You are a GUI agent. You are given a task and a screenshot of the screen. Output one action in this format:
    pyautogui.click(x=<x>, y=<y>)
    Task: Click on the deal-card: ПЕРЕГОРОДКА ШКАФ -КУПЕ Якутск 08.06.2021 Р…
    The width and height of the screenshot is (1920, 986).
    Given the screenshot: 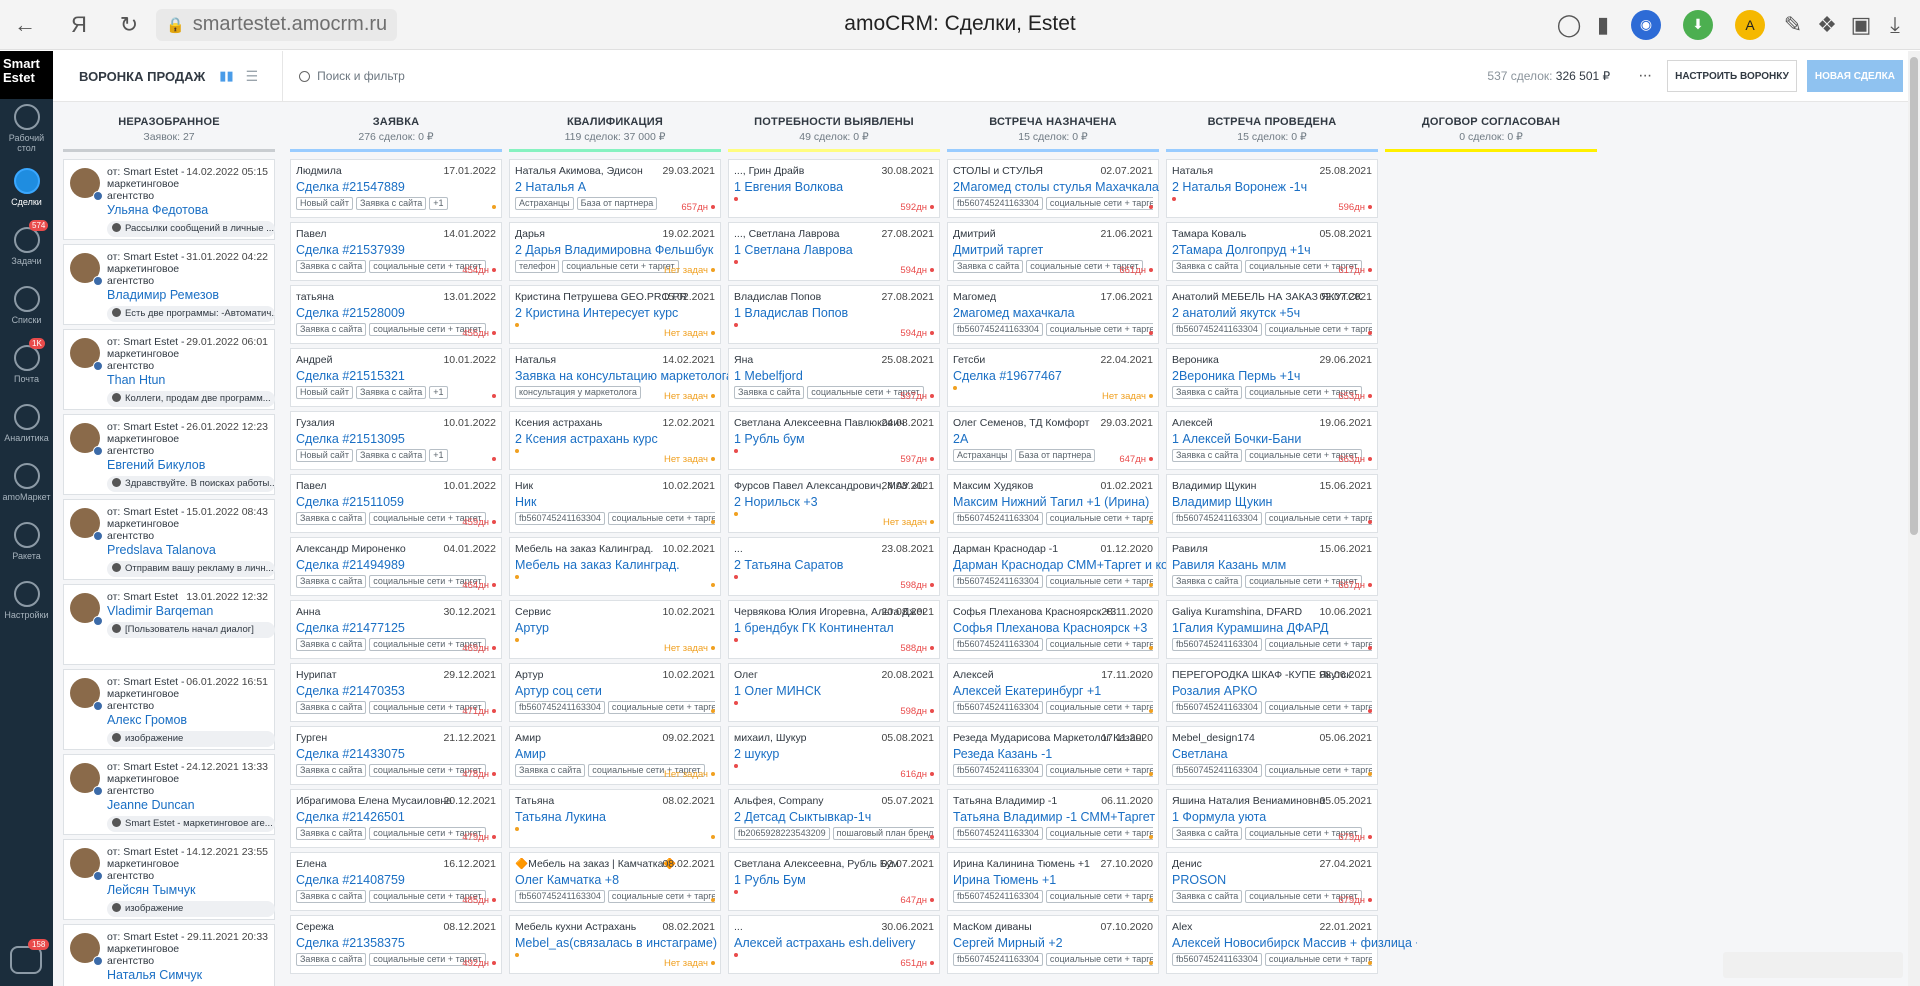 What is the action you would take?
    pyautogui.click(x=1272, y=692)
    